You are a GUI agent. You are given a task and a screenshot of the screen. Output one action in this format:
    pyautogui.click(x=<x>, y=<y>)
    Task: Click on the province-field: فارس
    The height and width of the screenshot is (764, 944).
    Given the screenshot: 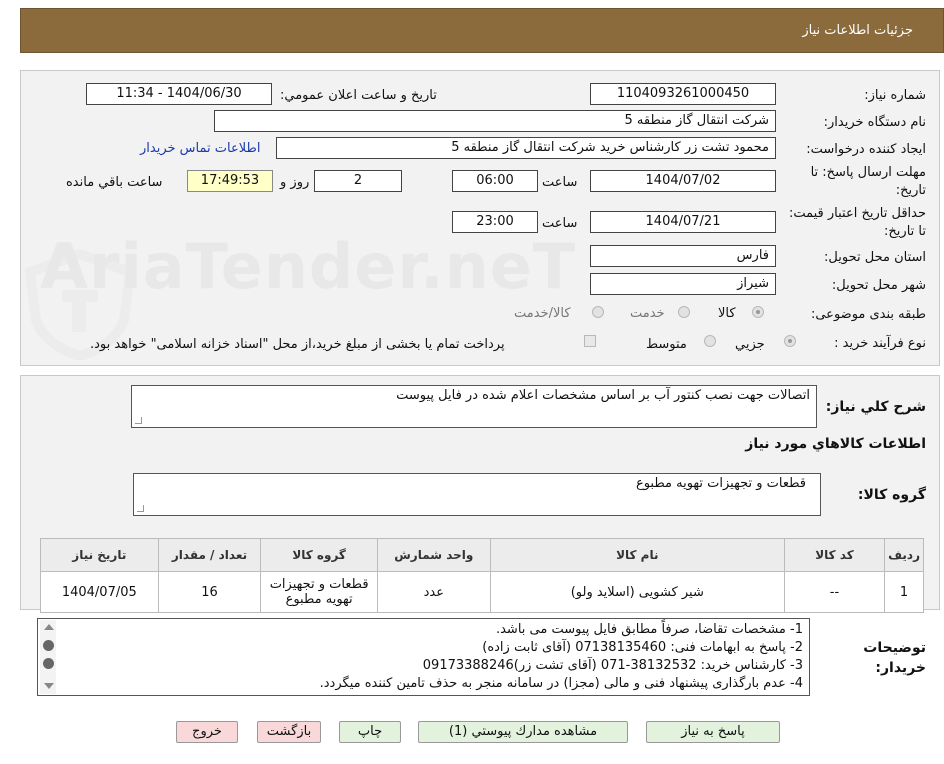 What is the action you would take?
    pyautogui.click(x=683, y=256)
    